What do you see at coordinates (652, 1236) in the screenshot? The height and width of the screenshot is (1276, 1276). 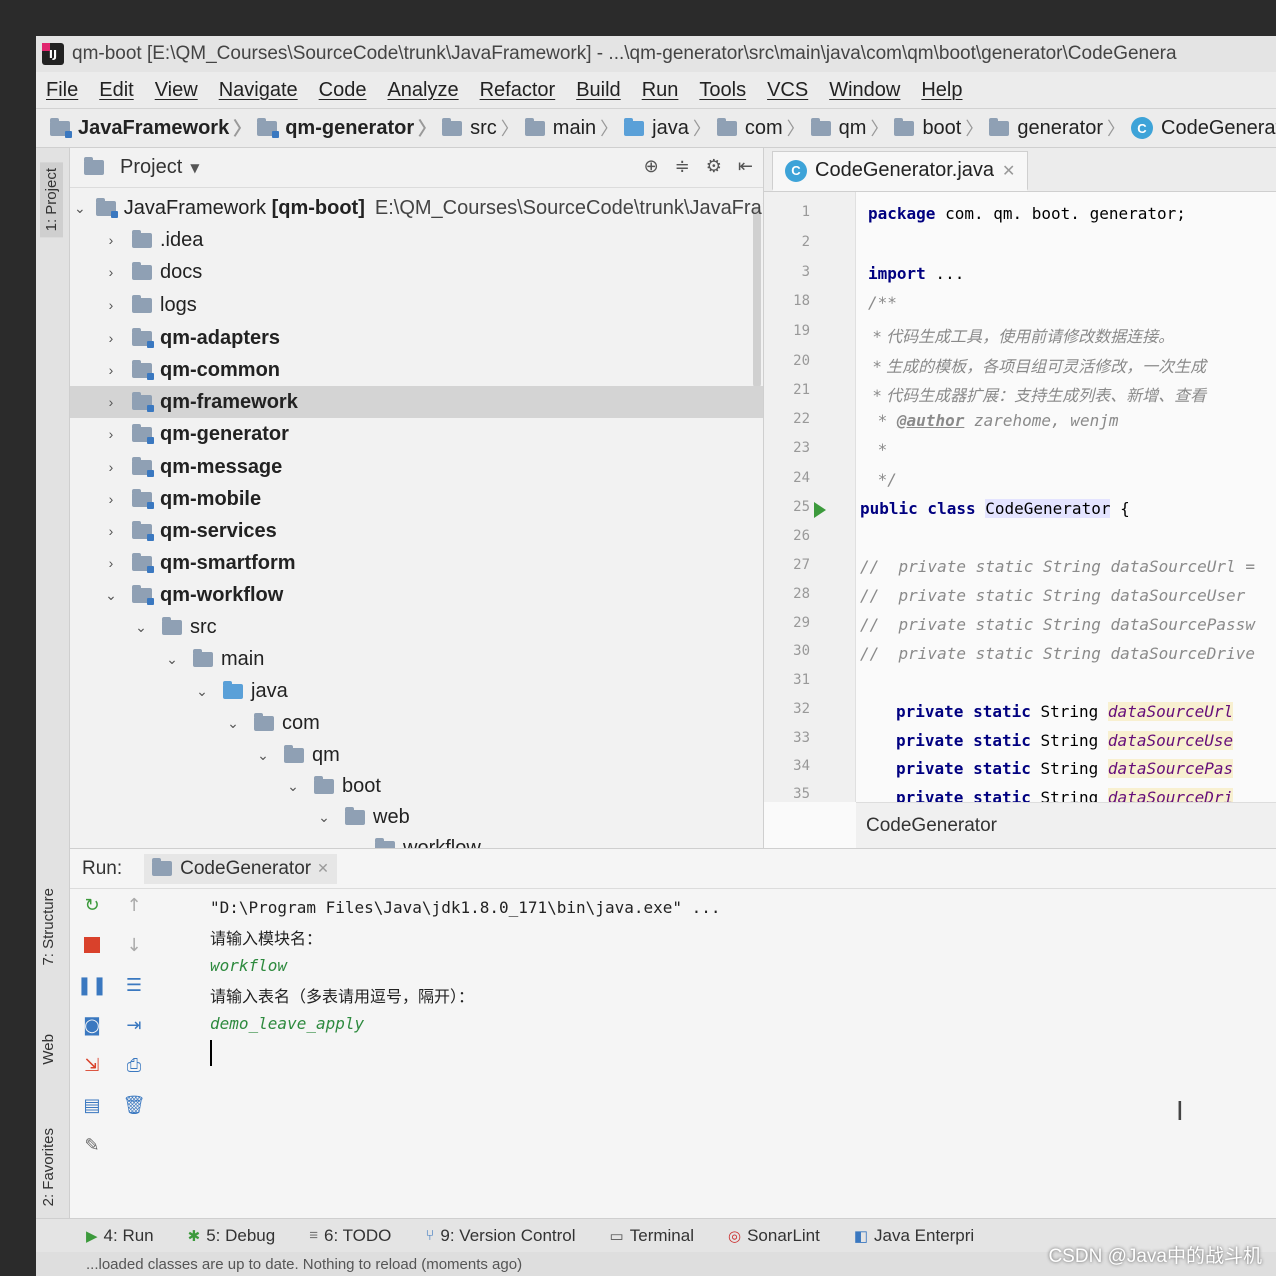 I see `tool-terminal: ▭ Terminal` at bounding box center [652, 1236].